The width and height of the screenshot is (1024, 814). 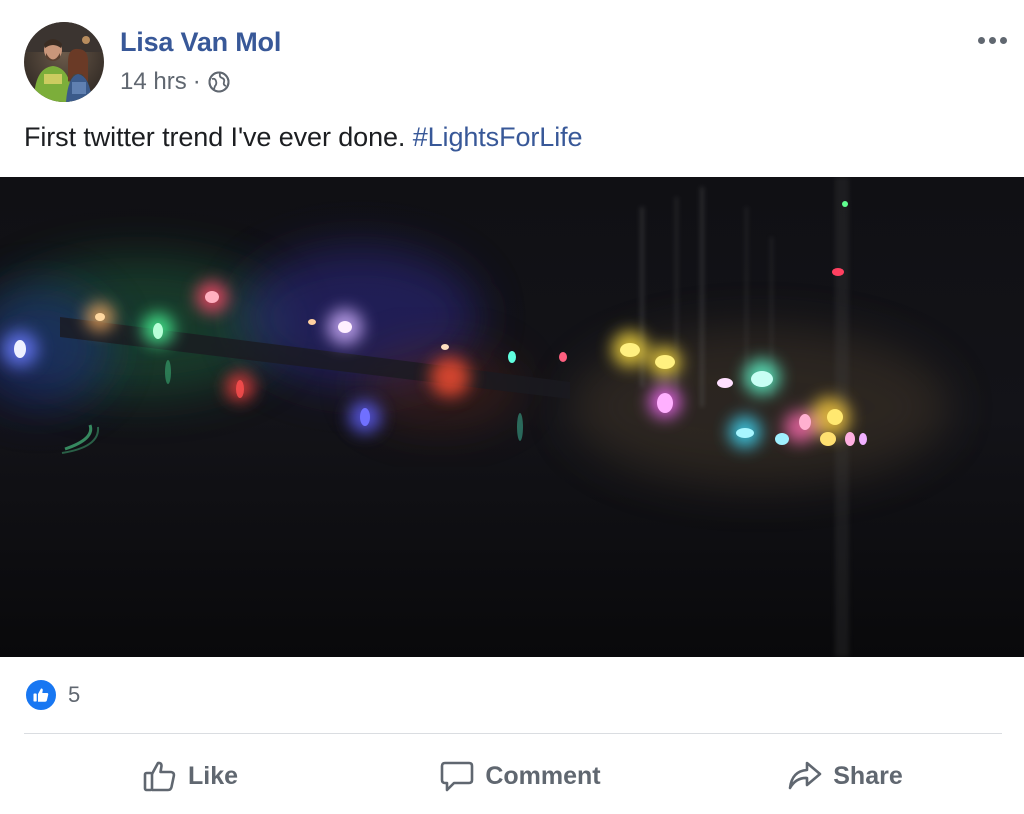 I want to click on author-name: Lisa Van Mol, so click(x=200, y=42).